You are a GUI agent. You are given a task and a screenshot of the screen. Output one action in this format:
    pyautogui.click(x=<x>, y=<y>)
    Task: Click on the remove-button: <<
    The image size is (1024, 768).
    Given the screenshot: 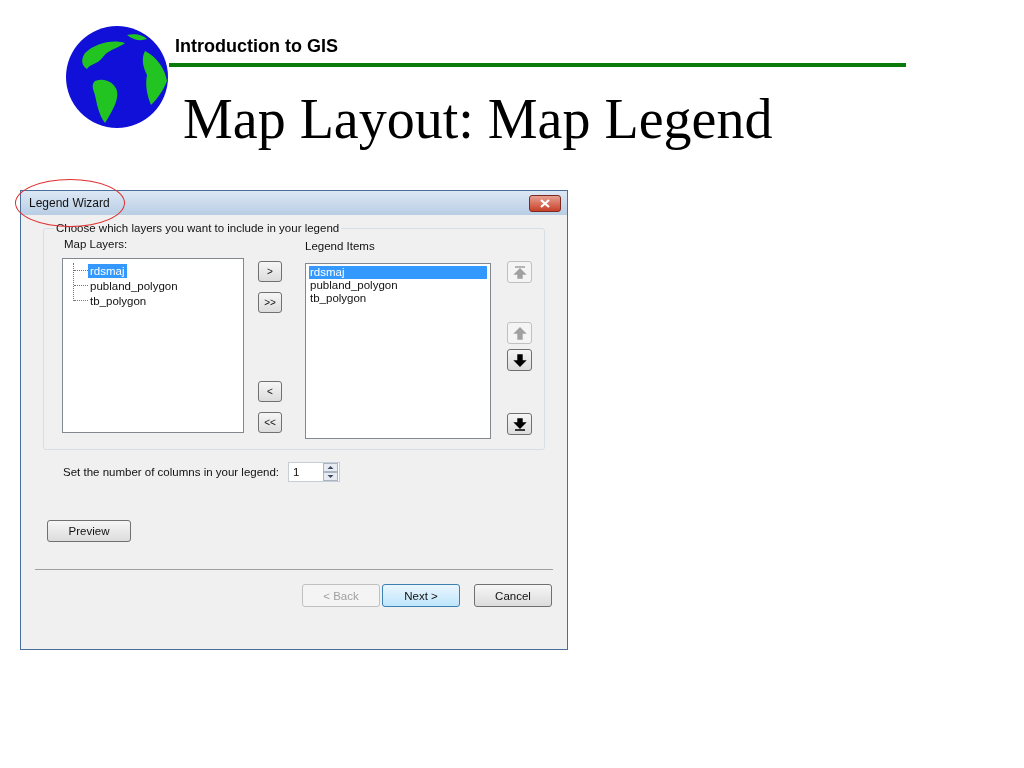 What is the action you would take?
    pyautogui.click(x=270, y=422)
    